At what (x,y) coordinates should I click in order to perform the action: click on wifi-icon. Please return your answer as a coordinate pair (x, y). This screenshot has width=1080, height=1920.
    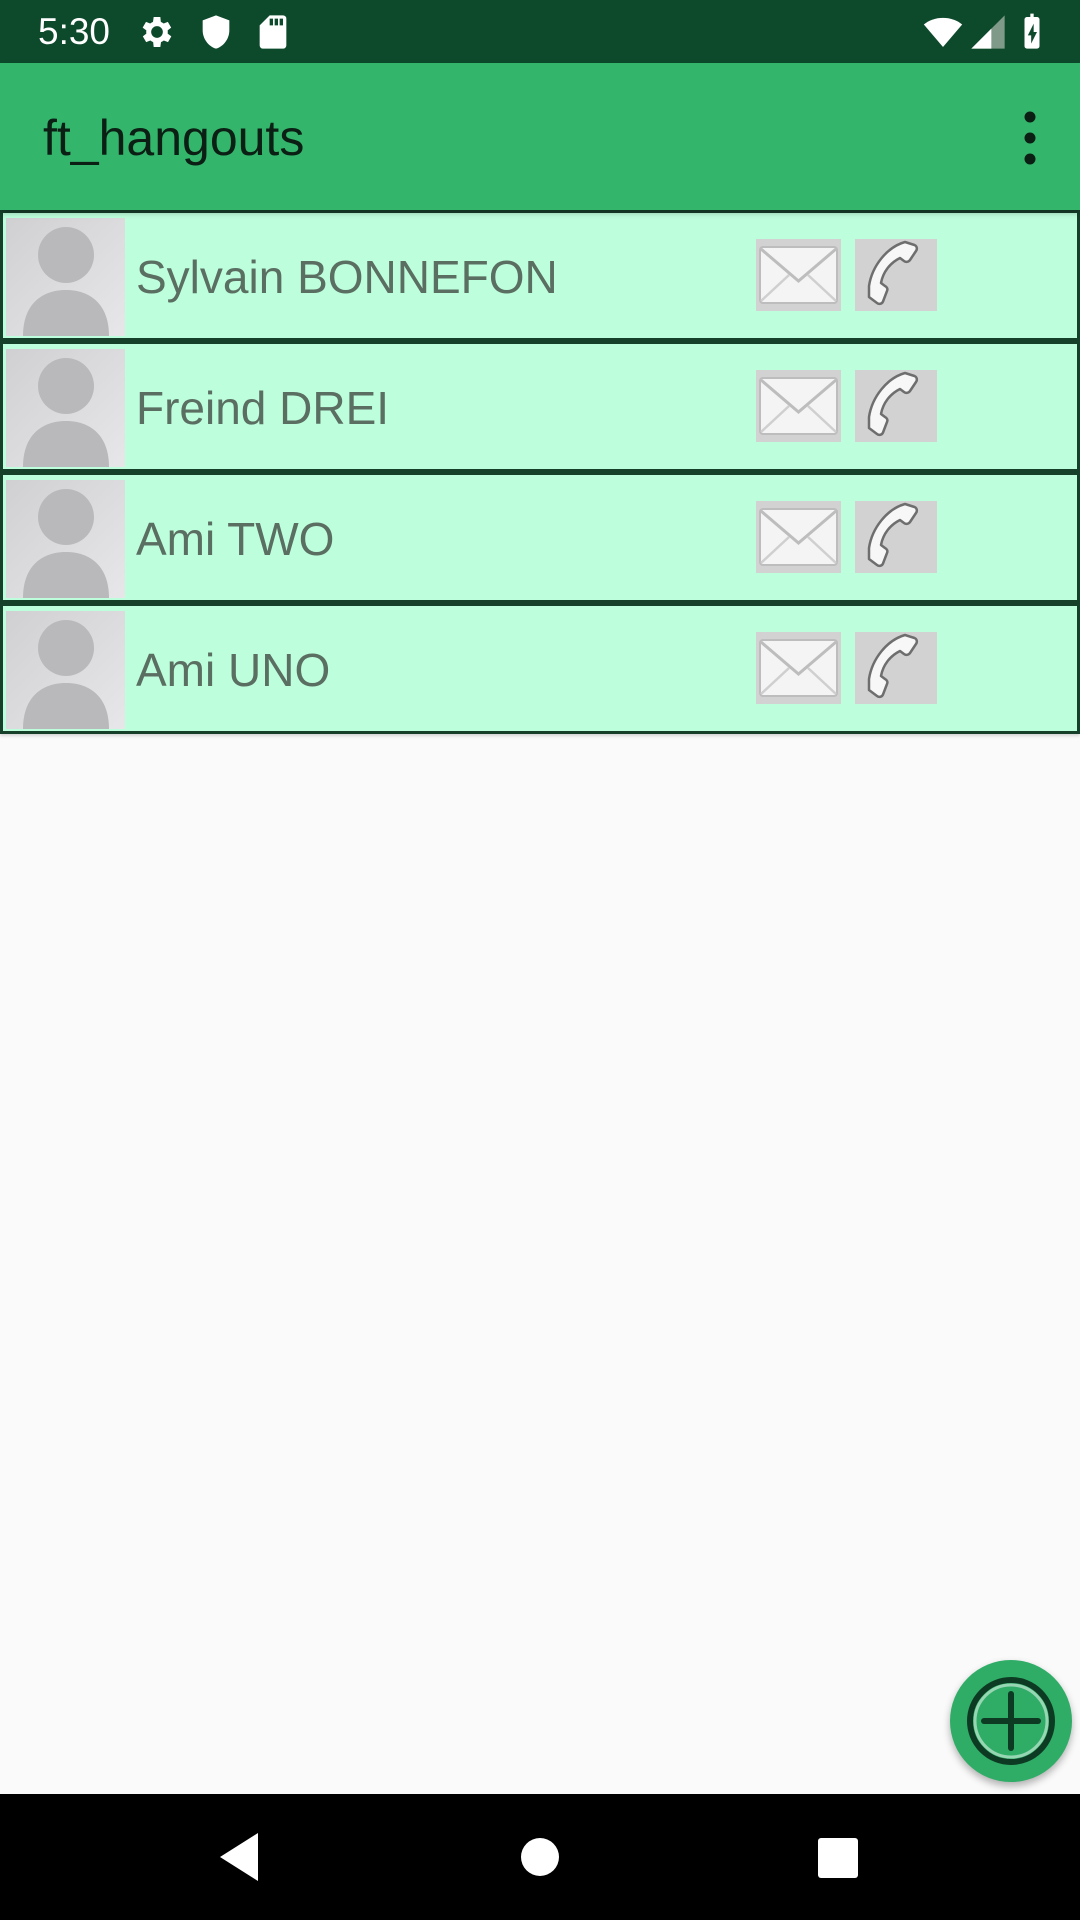
    Looking at the image, I should click on (943, 32).